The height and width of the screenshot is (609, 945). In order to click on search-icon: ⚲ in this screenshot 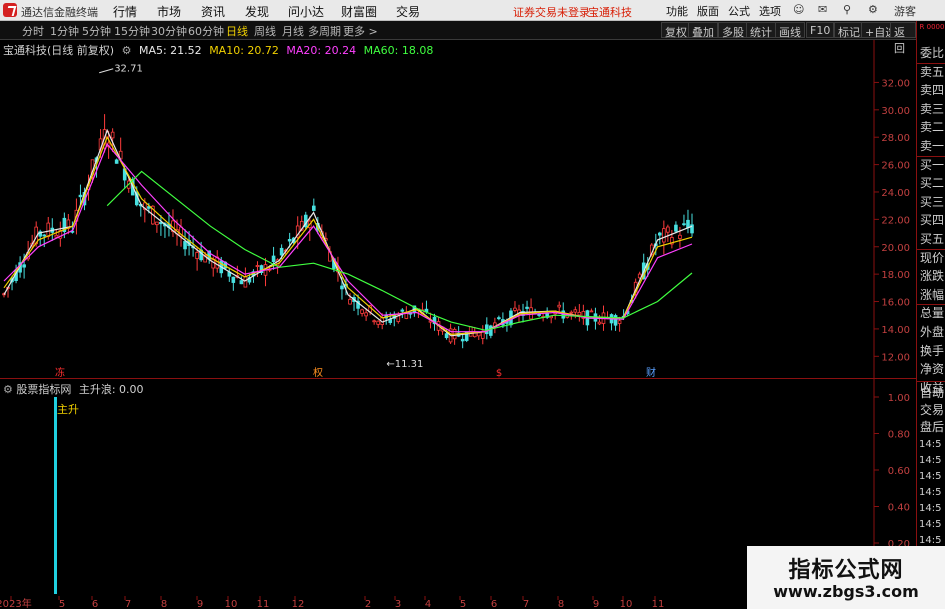, I will do `click(847, 9)`.